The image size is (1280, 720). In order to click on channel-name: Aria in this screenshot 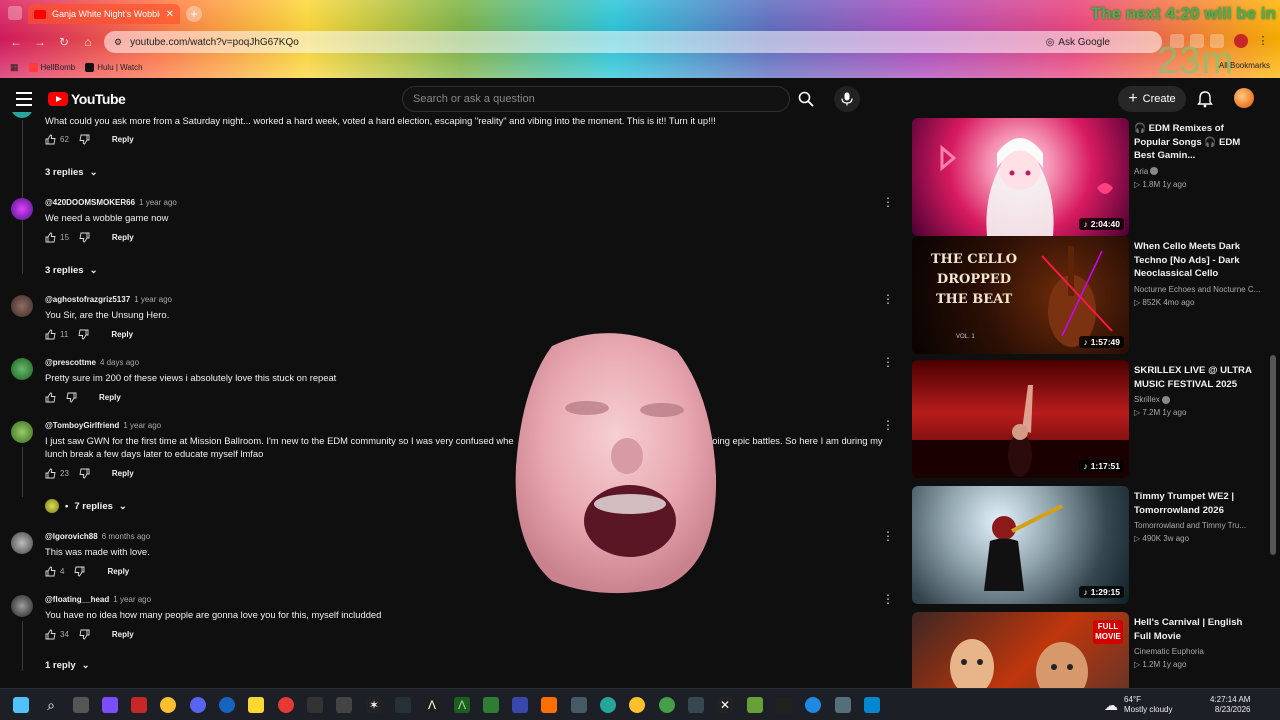, I will do `click(1141, 171)`.